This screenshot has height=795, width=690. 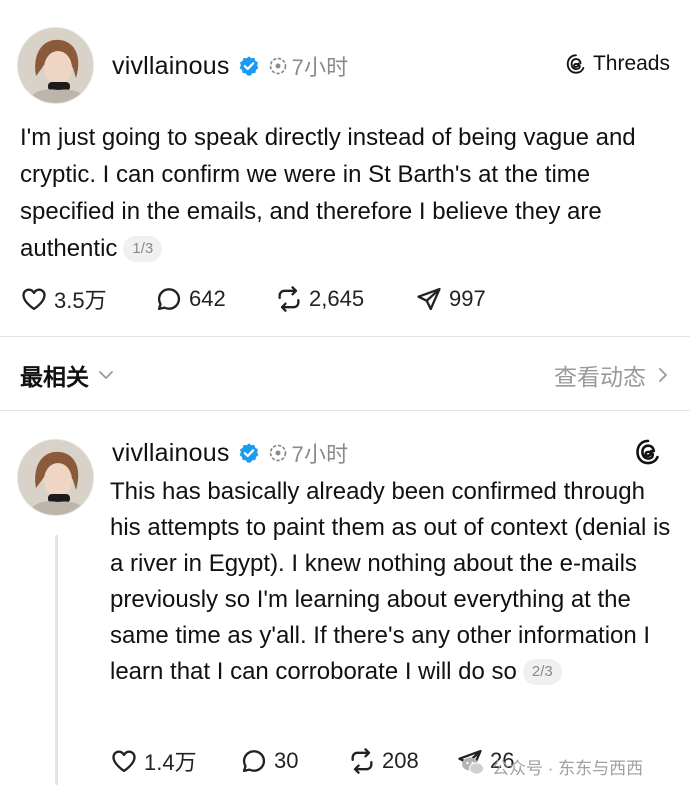 I want to click on like-count: 1.4万, so click(x=170, y=762).